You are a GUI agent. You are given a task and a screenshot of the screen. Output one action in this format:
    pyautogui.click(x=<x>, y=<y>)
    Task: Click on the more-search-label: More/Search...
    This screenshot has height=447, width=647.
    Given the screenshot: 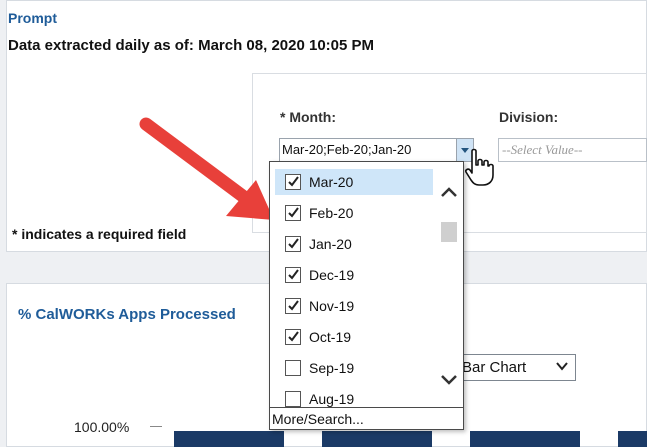 What is the action you would take?
    pyautogui.click(x=318, y=419)
    